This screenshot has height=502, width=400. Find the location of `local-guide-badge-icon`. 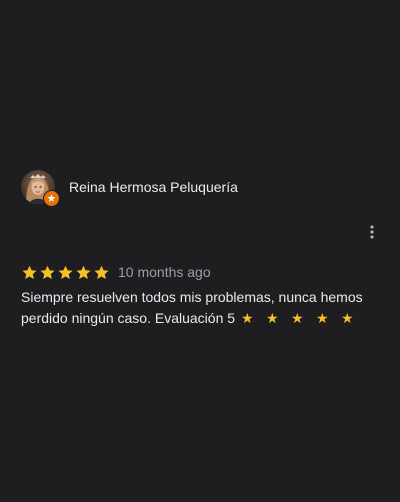

local-guide-badge-icon is located at coordinates (51, 198).